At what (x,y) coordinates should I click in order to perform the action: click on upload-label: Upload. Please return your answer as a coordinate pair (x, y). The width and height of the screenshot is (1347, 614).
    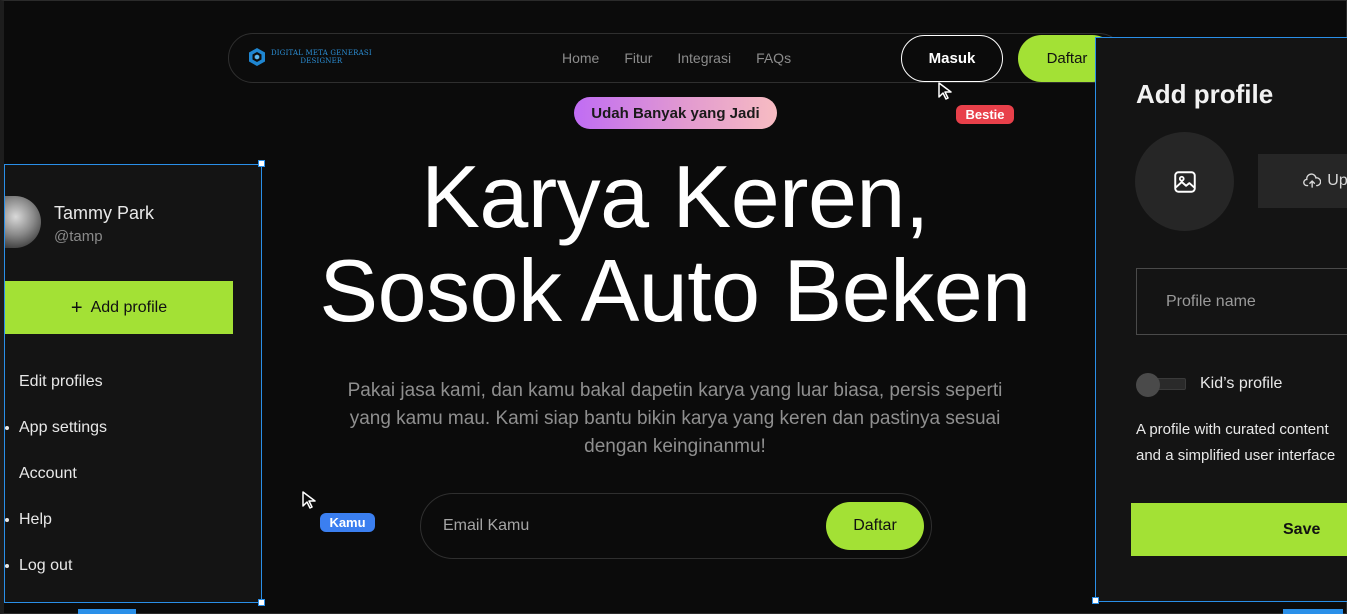
    Looking at the image, I should click on (1337, 180).